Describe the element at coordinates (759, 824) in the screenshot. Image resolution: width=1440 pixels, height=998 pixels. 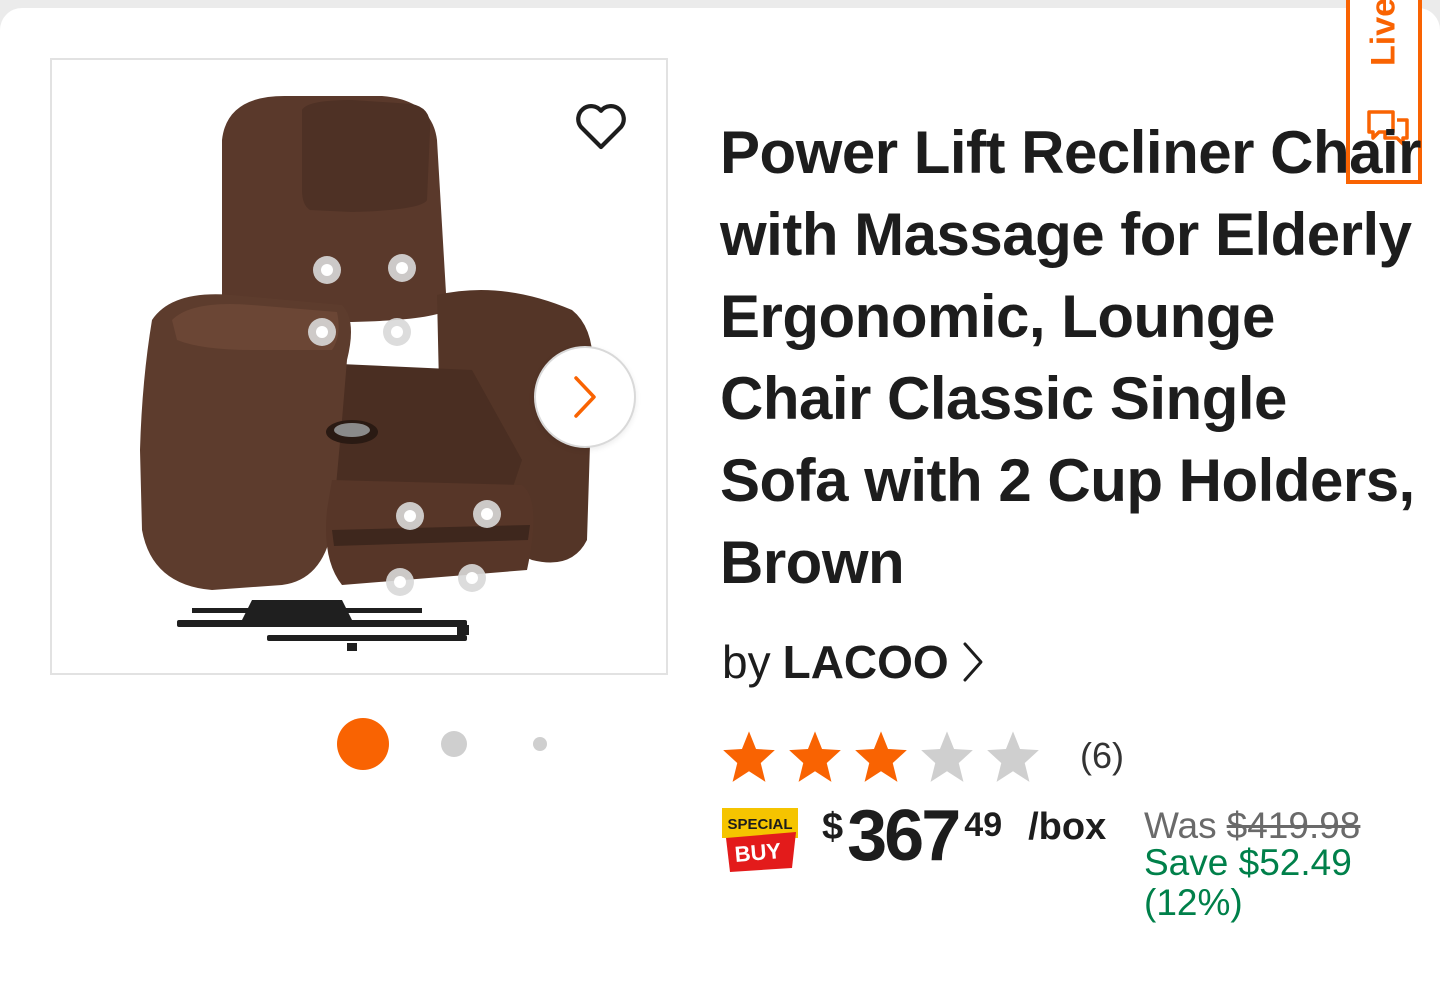
I see `badge-line1: SPECIAL` at that location.